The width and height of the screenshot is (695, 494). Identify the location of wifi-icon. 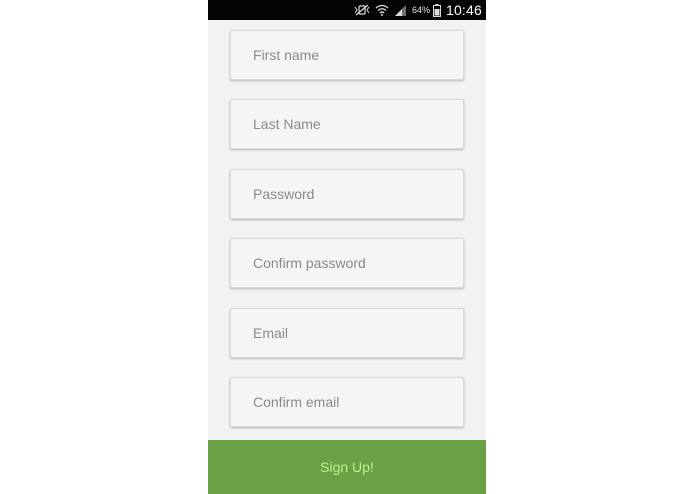
(382, 10).